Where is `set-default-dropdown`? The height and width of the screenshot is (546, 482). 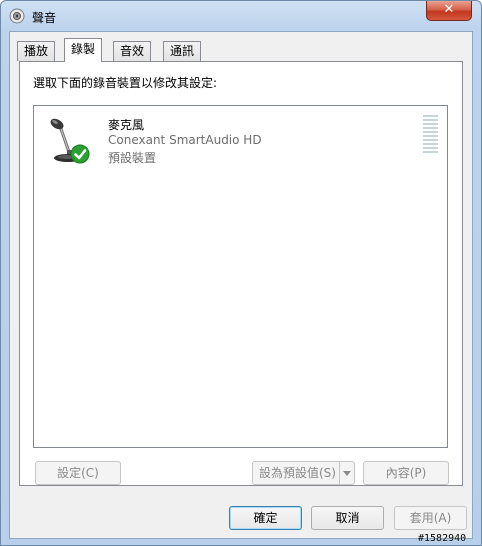 set-default-dropdown is located at coordinates (346, 473).